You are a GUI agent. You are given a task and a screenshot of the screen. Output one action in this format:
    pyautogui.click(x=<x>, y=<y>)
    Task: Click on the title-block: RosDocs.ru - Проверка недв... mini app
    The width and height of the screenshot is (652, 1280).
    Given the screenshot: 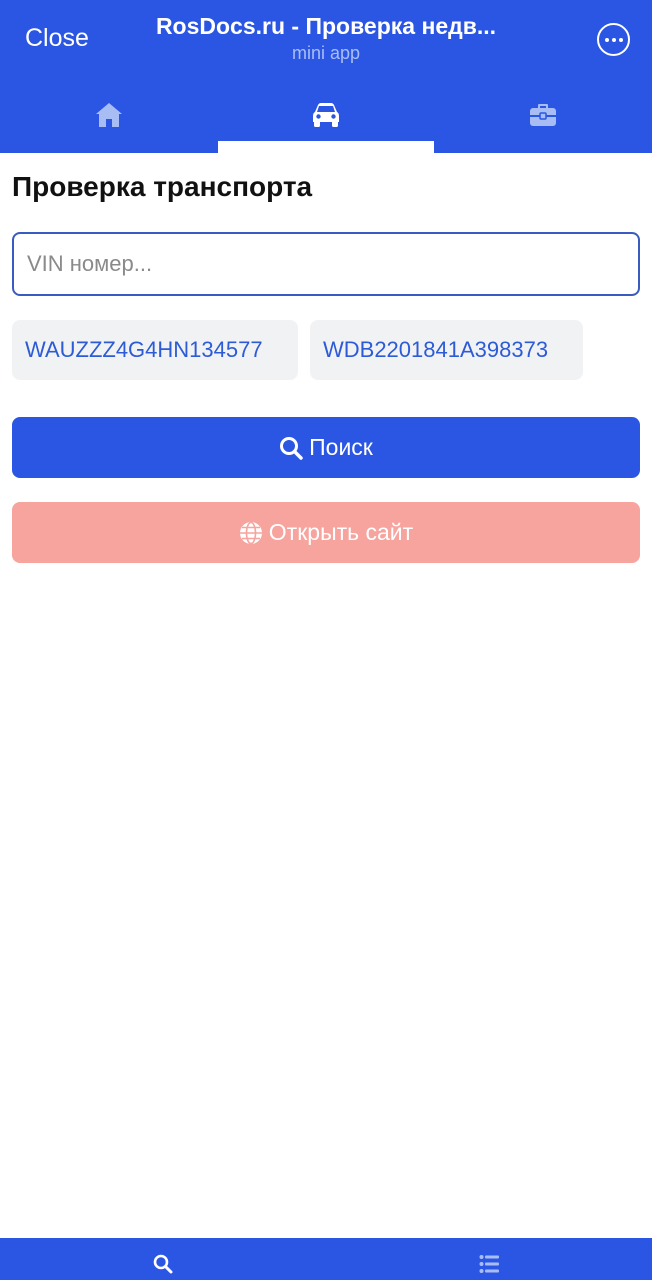 What is the action you would take?
    pyautogui.click(x=326, y=38)
    